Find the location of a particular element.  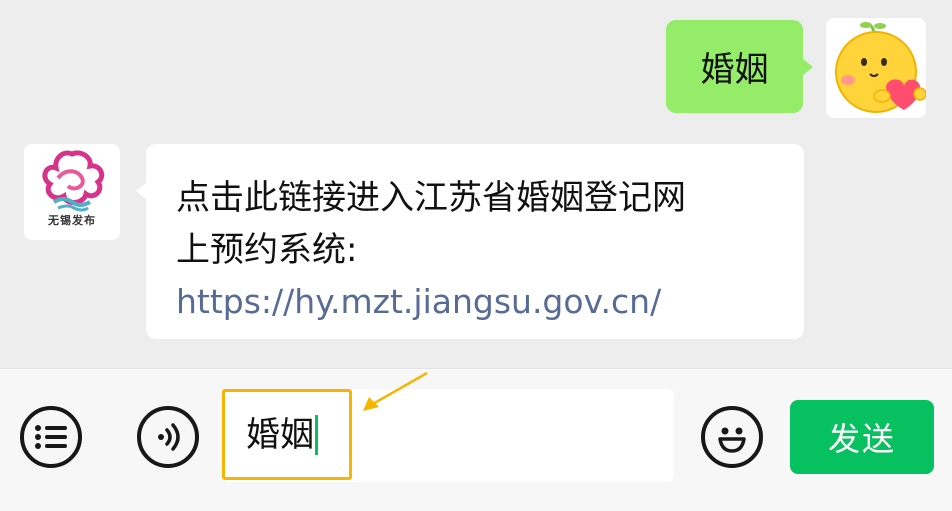

message-input-value: 婚姻 is located at coordinates (280, 435).